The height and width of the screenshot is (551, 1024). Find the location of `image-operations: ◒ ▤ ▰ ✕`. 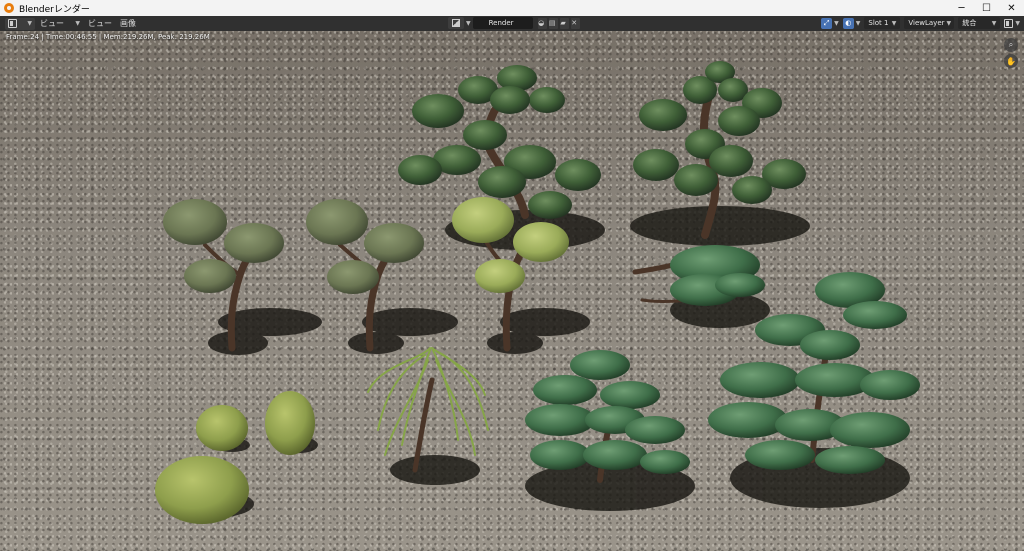

image-operations: ◒ ▤ ▰ ✕ is located at coordinates (559, 23).